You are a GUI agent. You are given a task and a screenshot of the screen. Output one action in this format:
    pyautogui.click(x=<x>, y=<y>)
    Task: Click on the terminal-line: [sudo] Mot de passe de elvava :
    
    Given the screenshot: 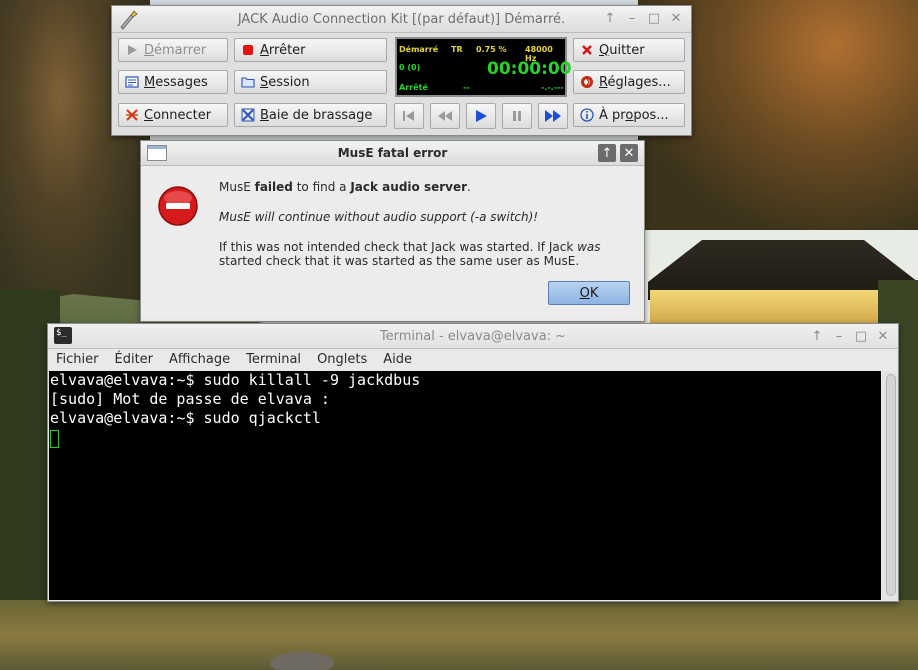 What is the action you would take?
    pyautogui.click(x=190, y=399)
    